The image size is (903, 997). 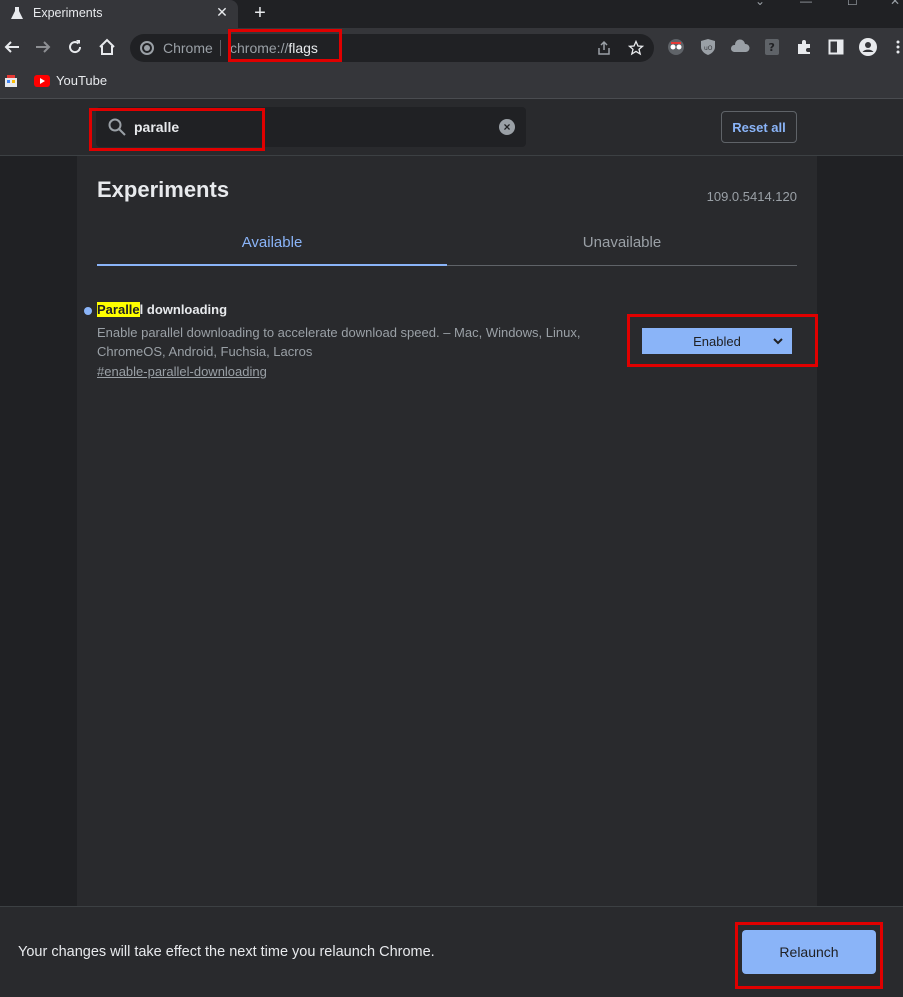 I want to click on side-panel-icon, so click(x=836, y=47).